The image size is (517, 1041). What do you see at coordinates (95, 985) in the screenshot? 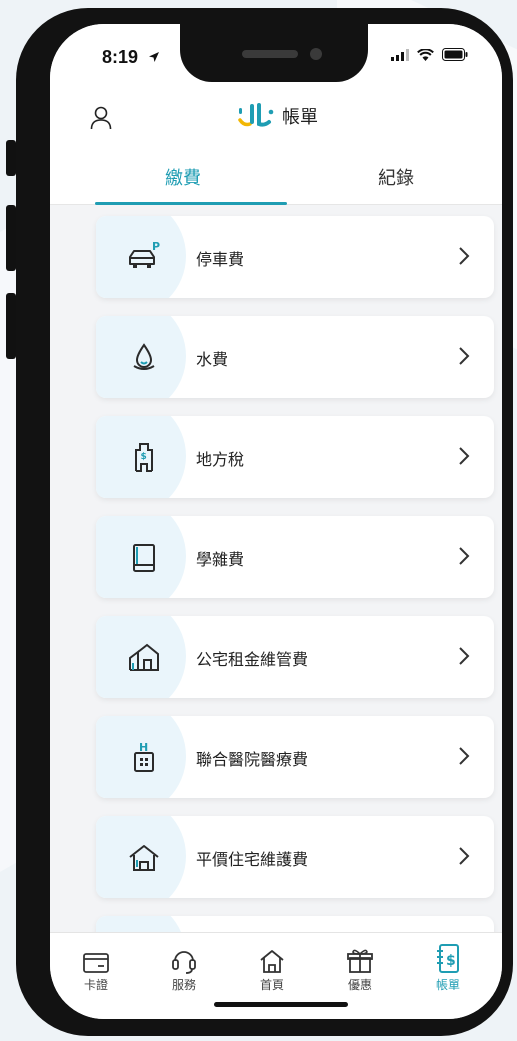
I see `nav-label: 卡證` at bounding box center [95, 985].